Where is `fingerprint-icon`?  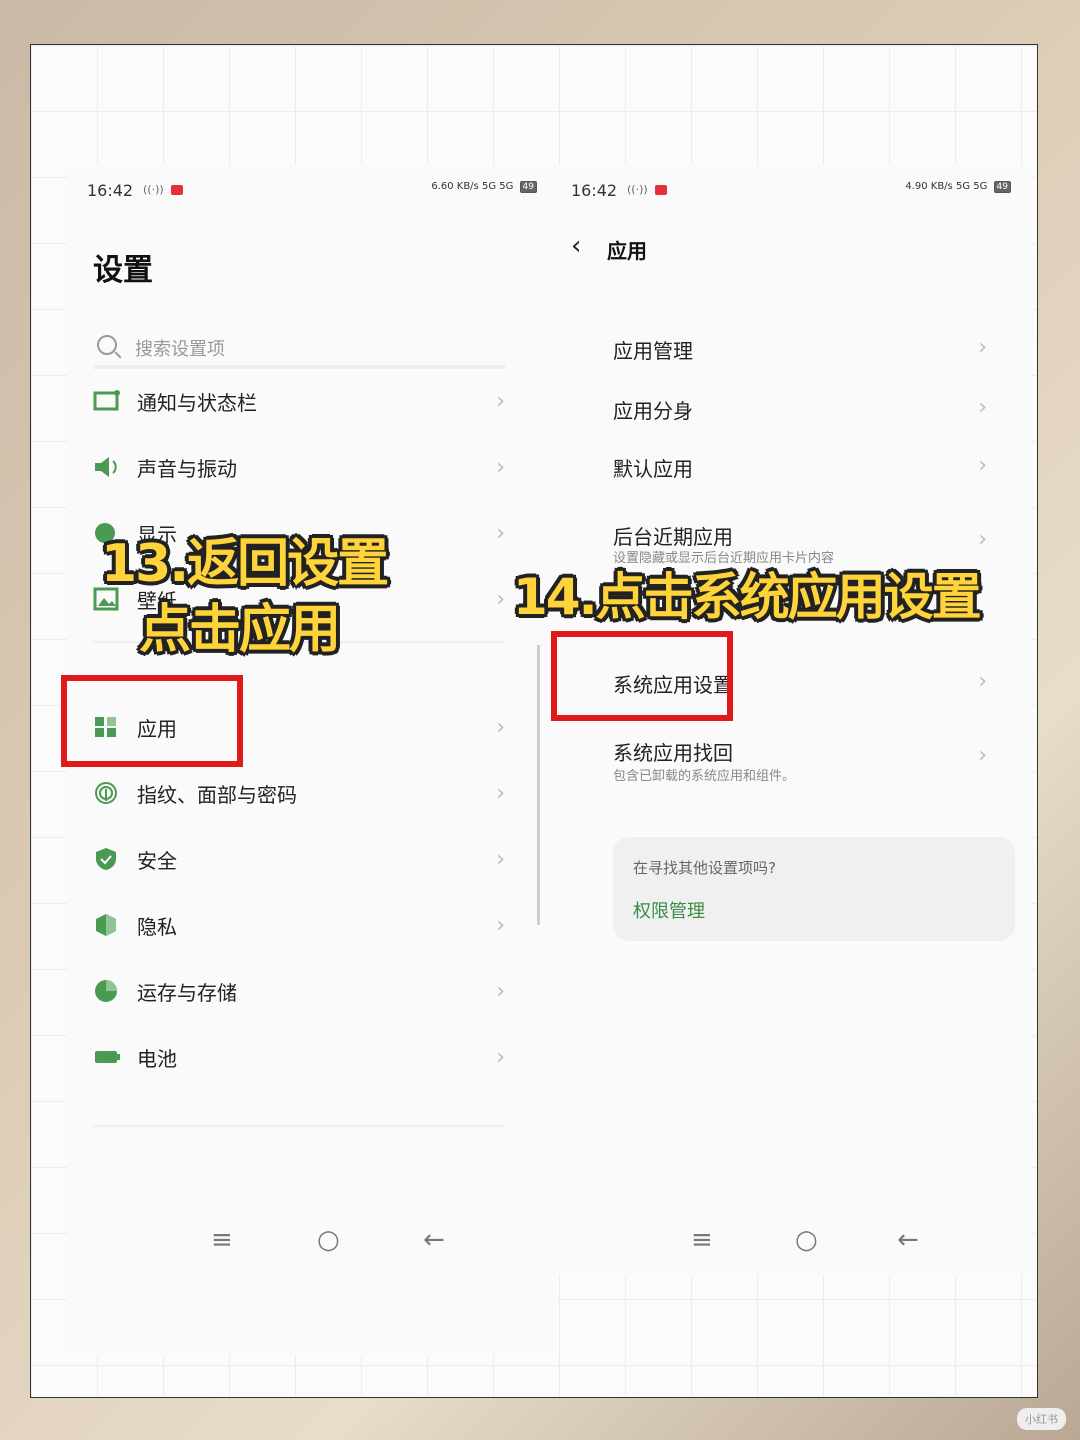
fingerprint-icon is located at coordinates (106, 793).